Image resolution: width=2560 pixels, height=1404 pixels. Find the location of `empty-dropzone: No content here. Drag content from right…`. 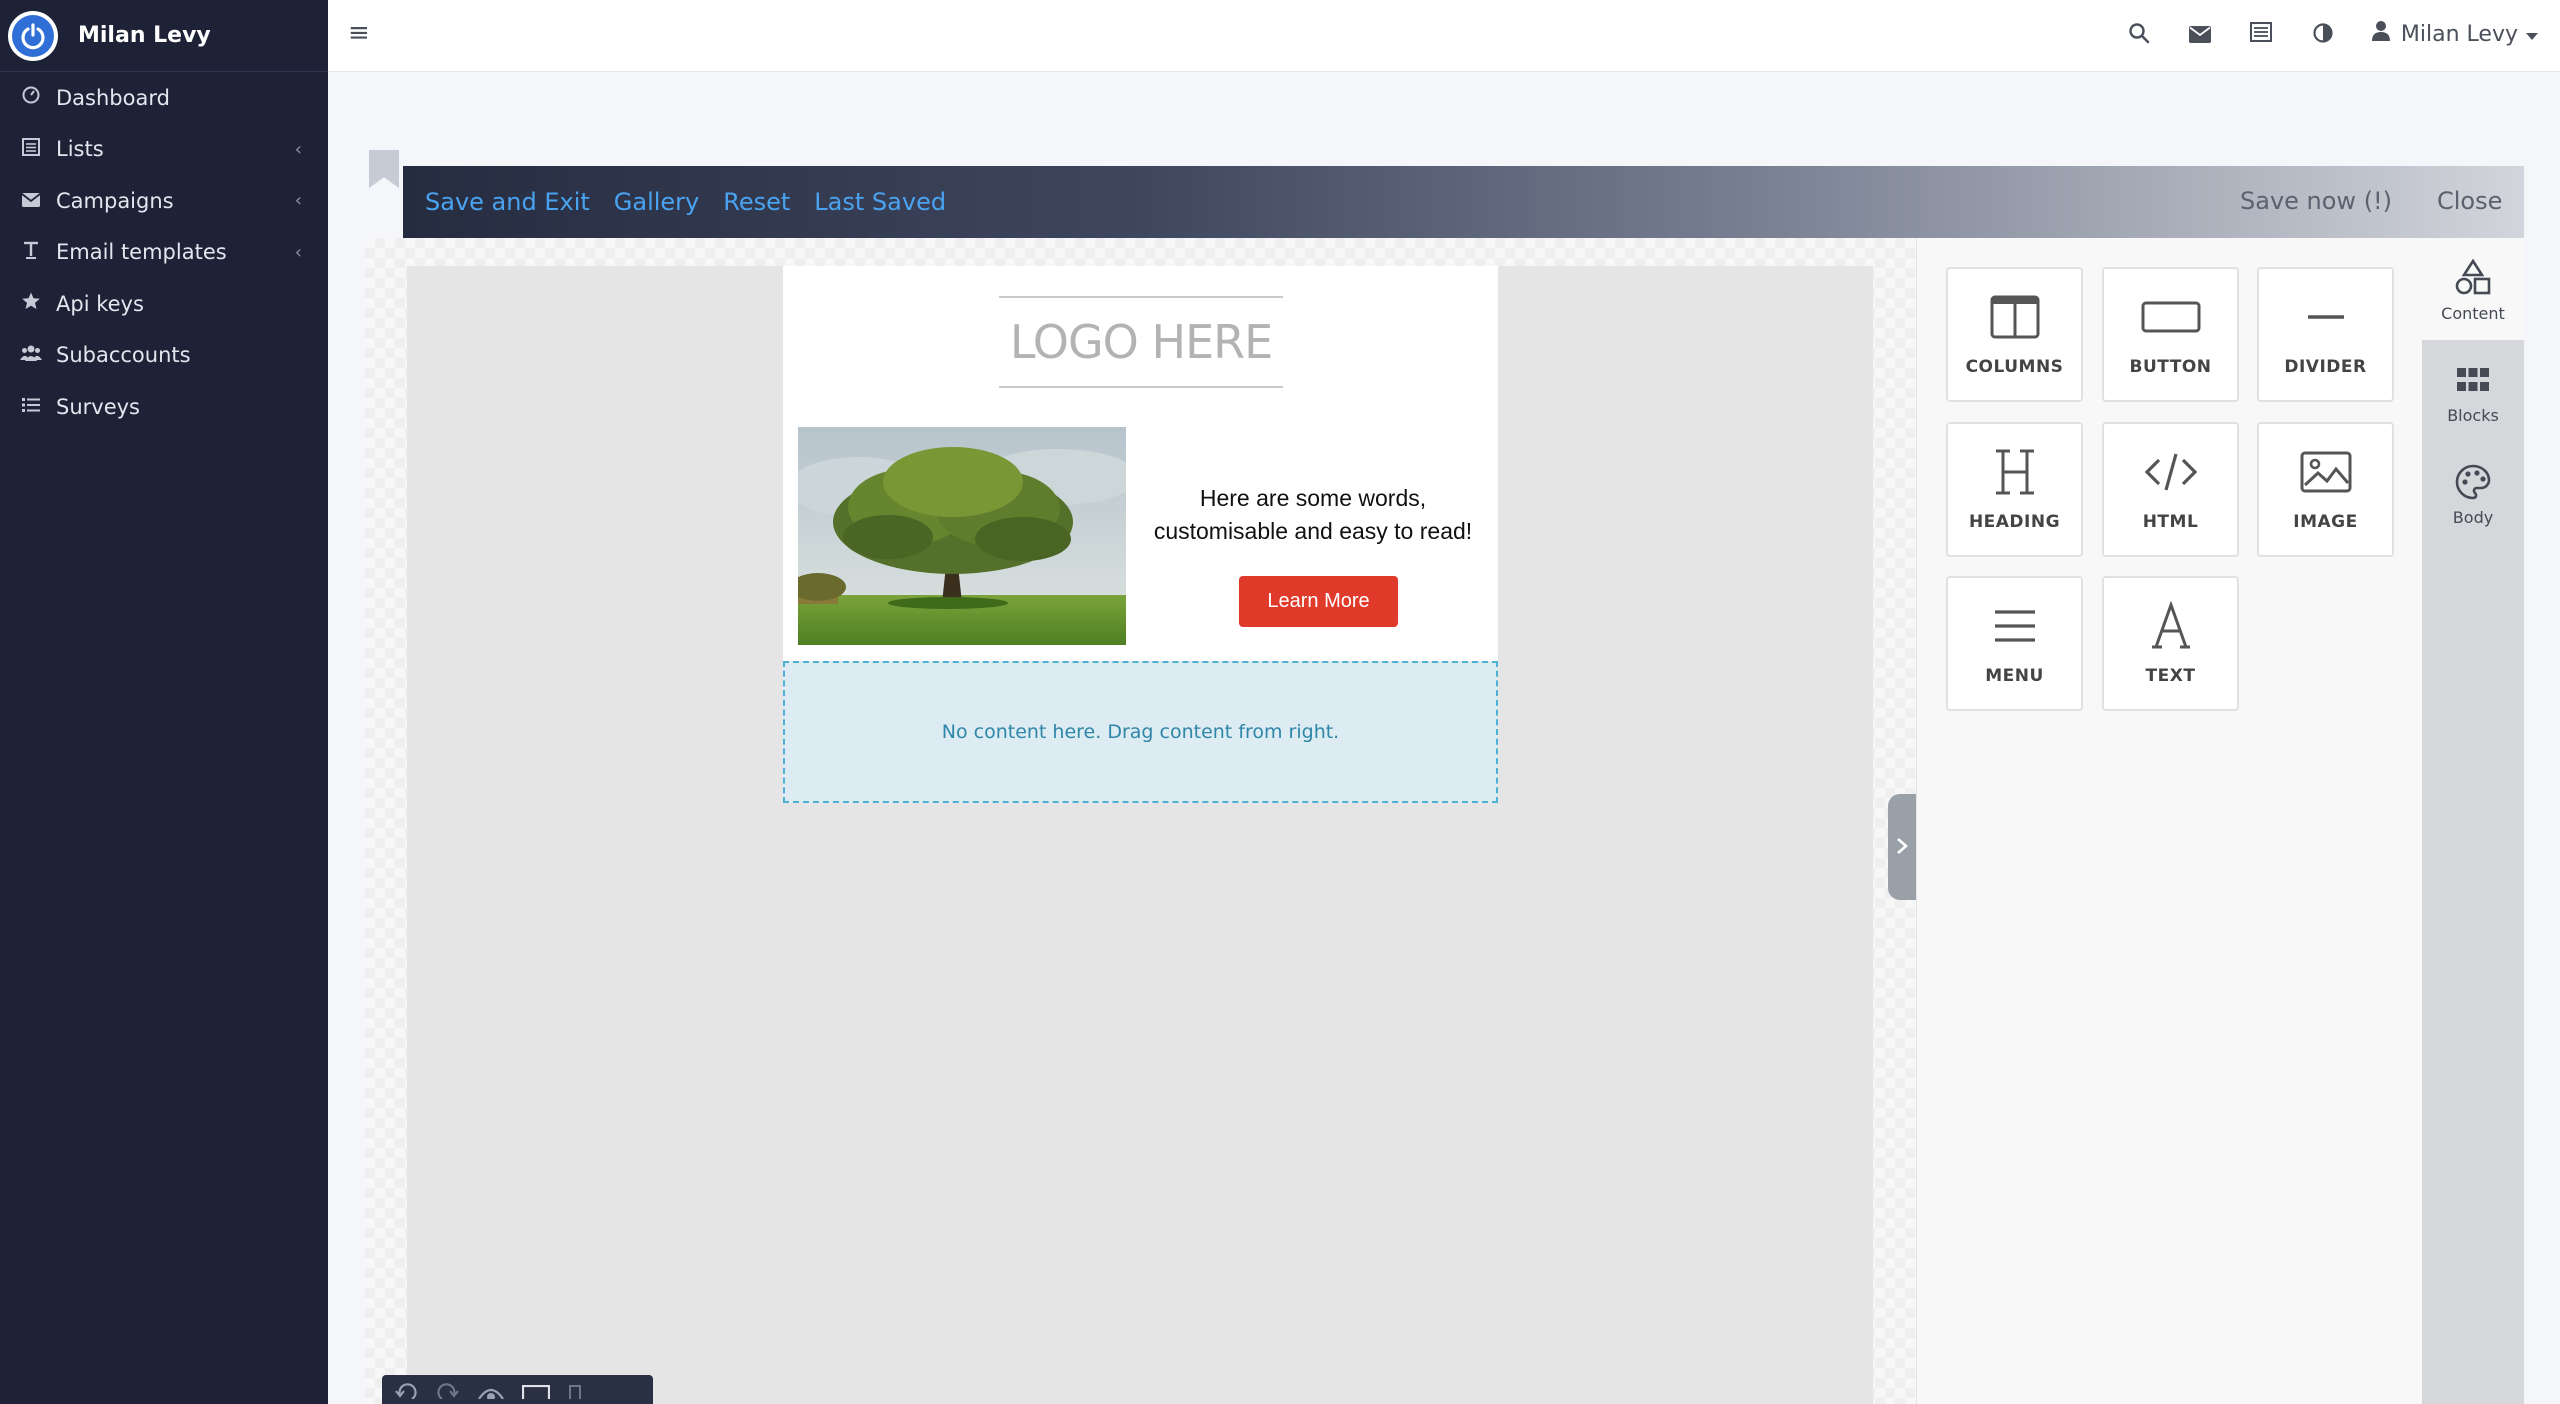

empty-dropzone: No content here. Drag content from right… is located at coordinates (1140, 732).